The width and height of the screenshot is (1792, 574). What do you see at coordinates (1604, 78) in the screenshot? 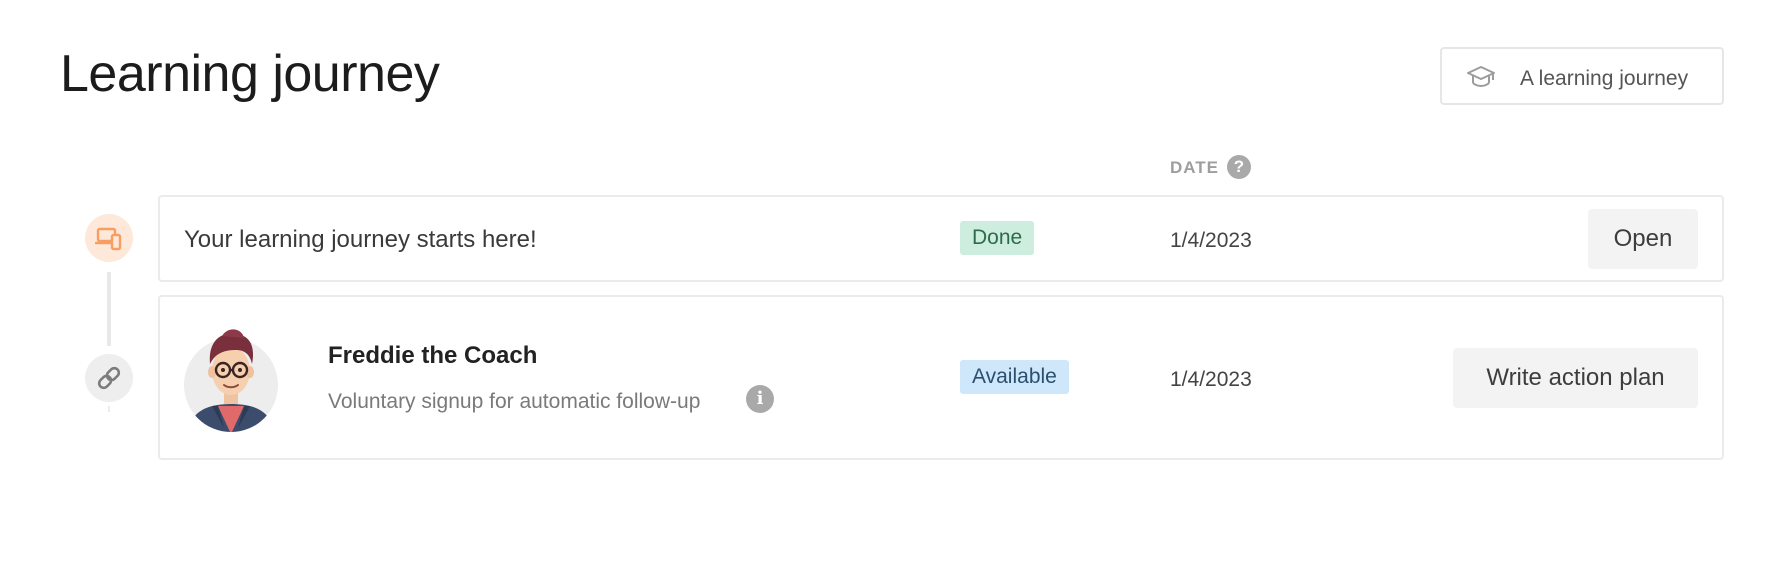
I see `learning-journey-button-label: A learning journey` at bounding box center [1604, 78].